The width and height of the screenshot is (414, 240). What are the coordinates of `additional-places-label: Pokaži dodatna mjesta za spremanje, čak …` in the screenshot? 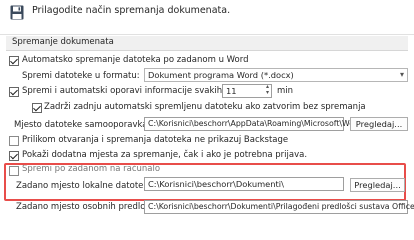 It's located at (165, 155).